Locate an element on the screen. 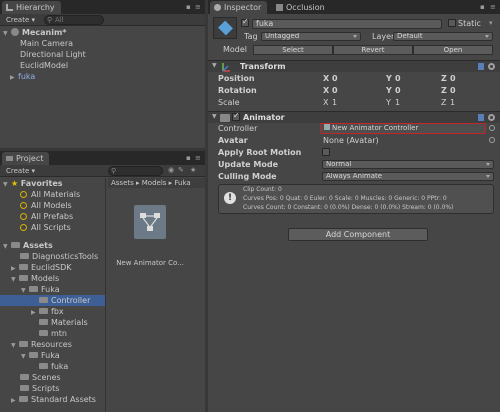 The height and width of the screenshot is (412, 500). rotation-x-field: 0 is located at coordinates (335, 90).